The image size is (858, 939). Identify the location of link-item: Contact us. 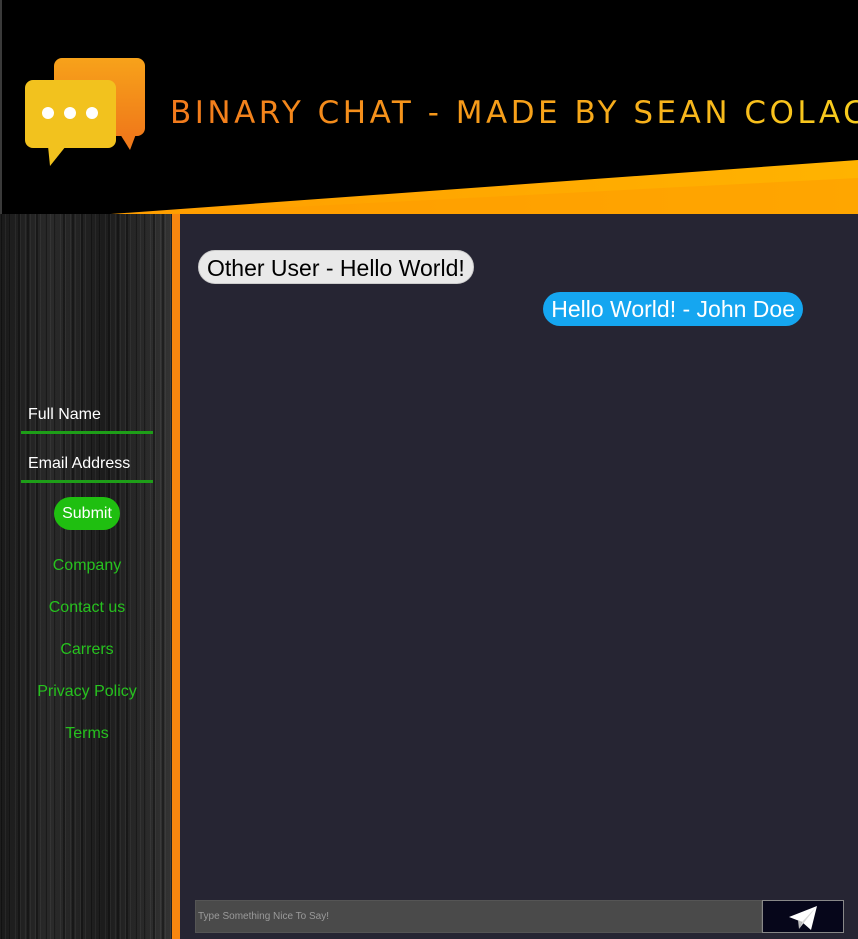
(87, 617).